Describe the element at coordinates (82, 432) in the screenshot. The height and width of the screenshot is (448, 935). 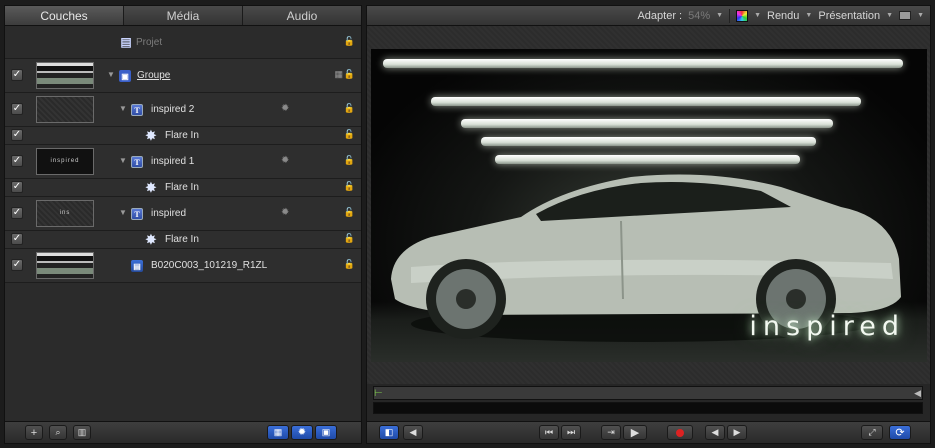
I see `thumbnail-toggle-button: ▥` at that location.